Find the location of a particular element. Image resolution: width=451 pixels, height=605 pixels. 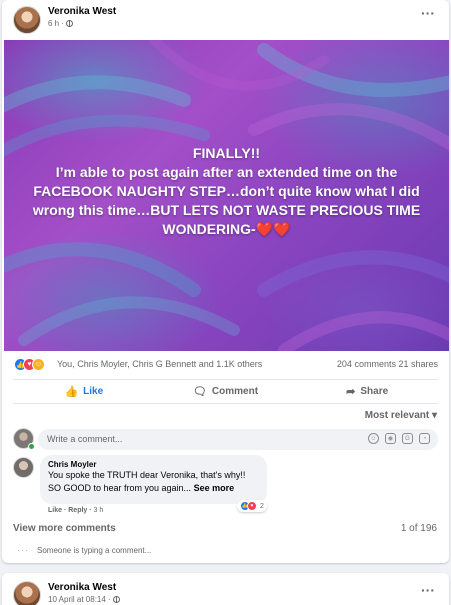

comment-reaction-count: 2 is located at coordinates (262, 506).